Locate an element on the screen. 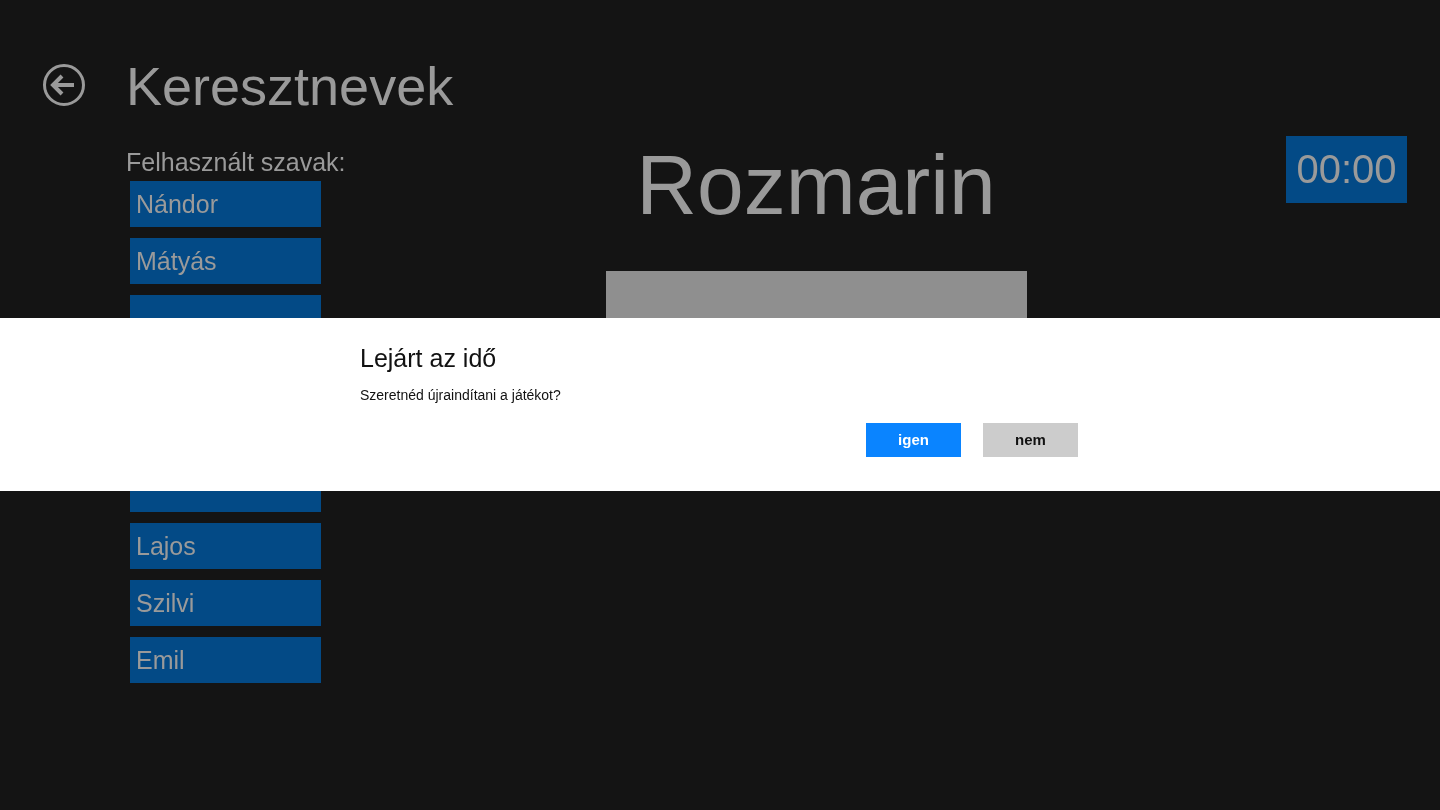 The height and width of the screenshot is (810, 1440). used-words-label: Felhasznált szavak: is located at coordinates (236, 162).